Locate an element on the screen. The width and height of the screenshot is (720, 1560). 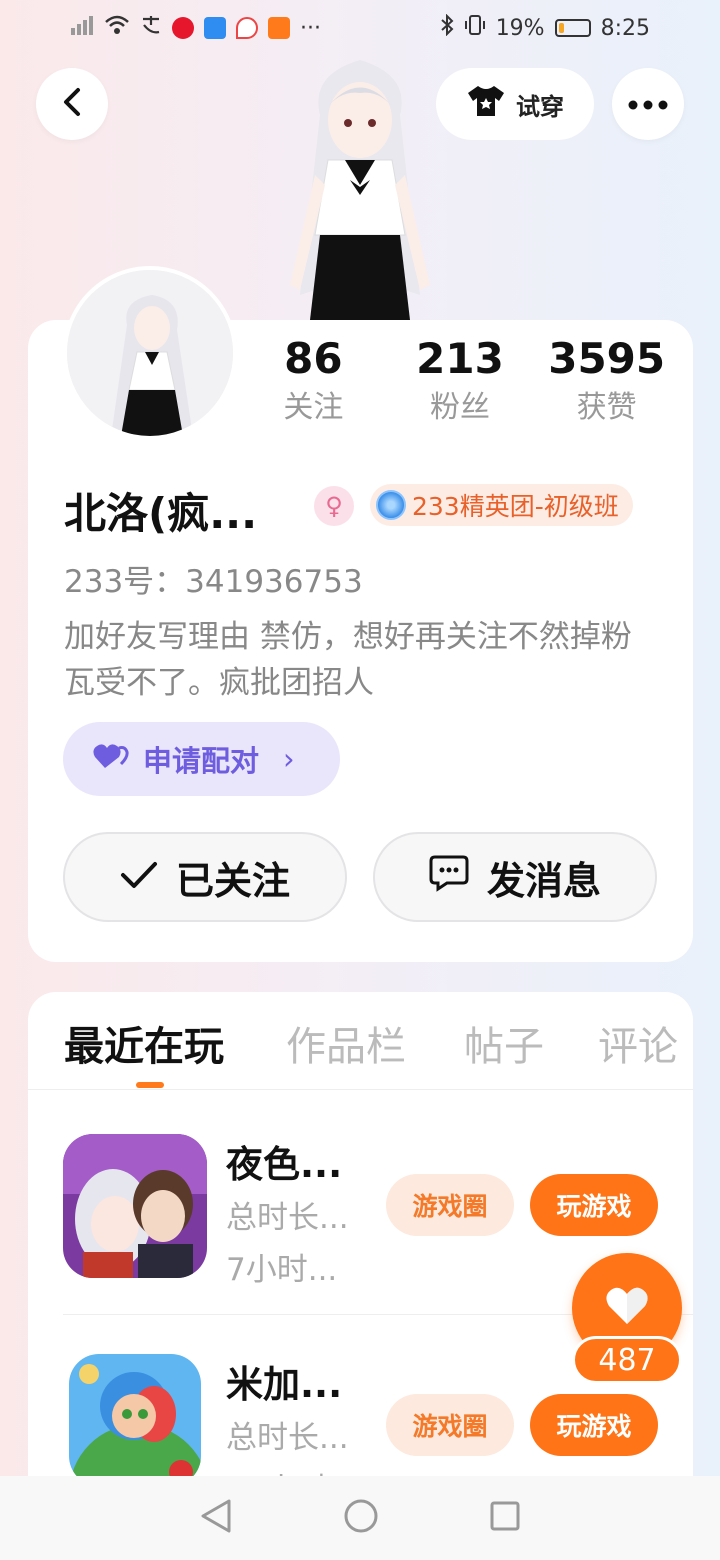
user-id: 233号：341936753 is located at coordinates (213, 582).